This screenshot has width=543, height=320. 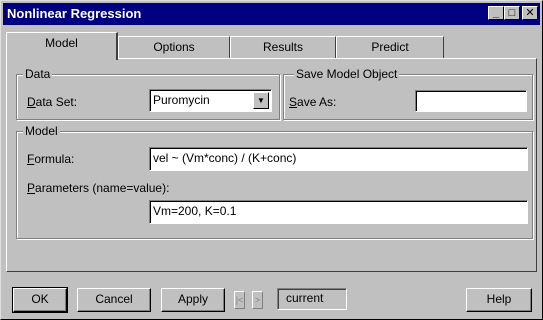 I want to click on formula-input: vel ~ (Vm*conc) / (K+conc), so click(x=338, y=159).